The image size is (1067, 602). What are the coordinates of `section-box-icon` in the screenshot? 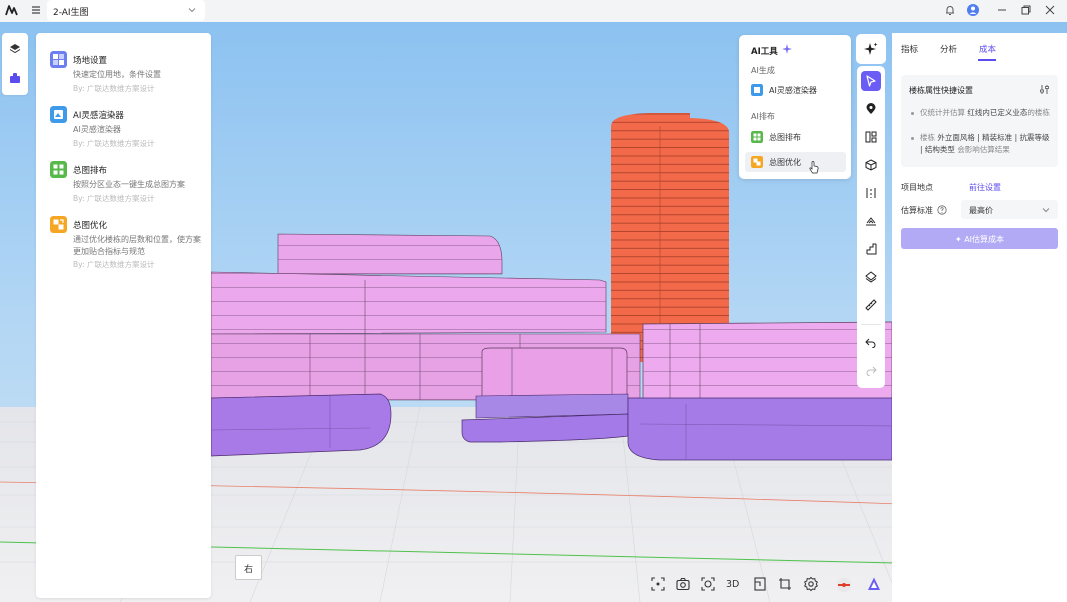 It's located at (785, 584).